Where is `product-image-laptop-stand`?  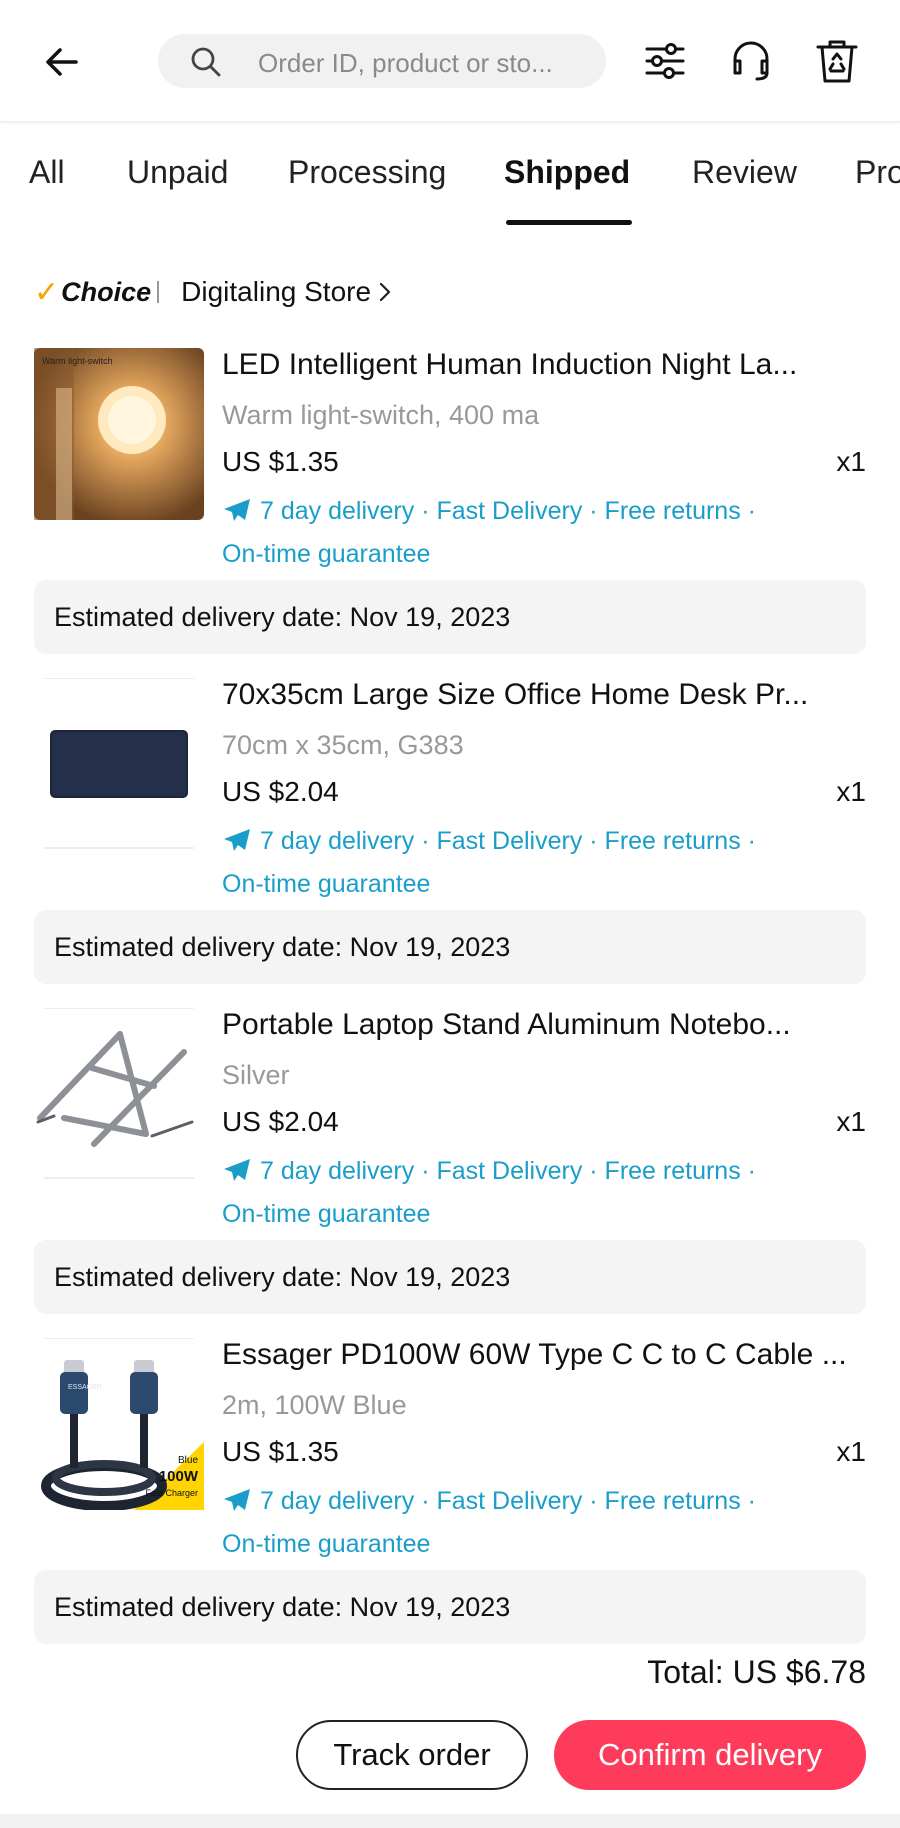
product-image-laptop-stand is located at coordinates (119, 1094).